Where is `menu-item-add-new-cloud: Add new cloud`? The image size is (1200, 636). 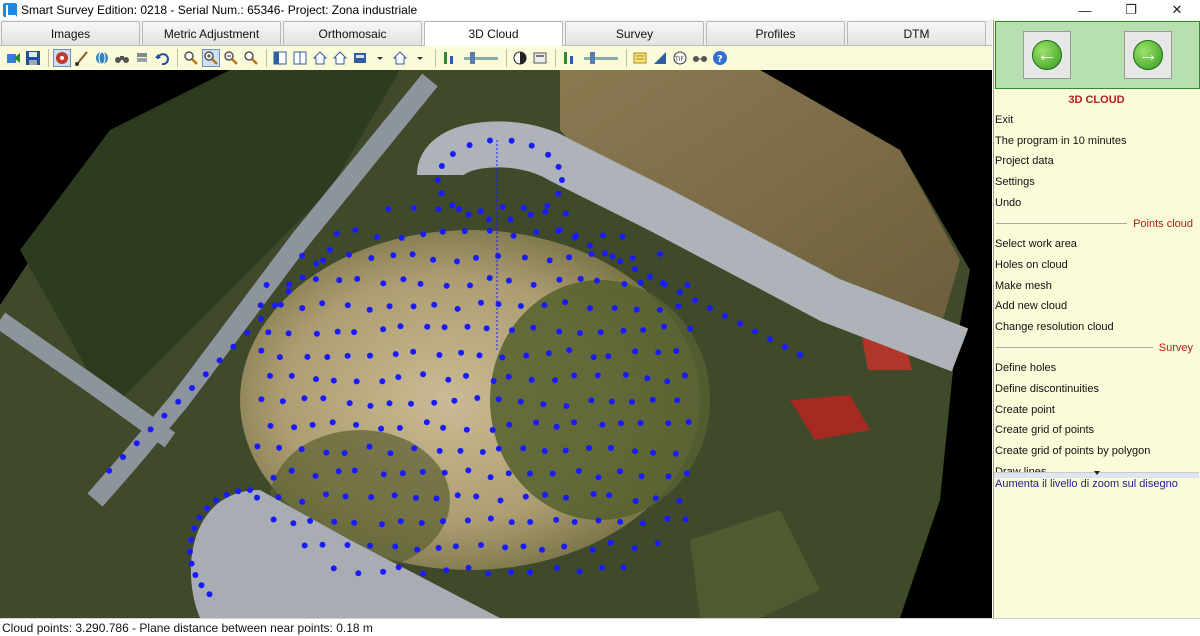 menu-item-add-new-cloud: Add new cloud is located at coordinates (1096, 306).